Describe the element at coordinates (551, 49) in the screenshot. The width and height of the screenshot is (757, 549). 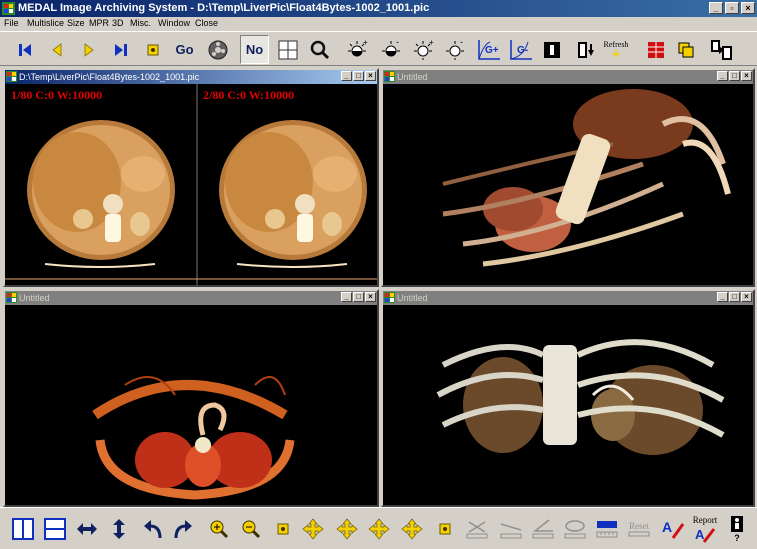
I see `window-level-button` at that location.